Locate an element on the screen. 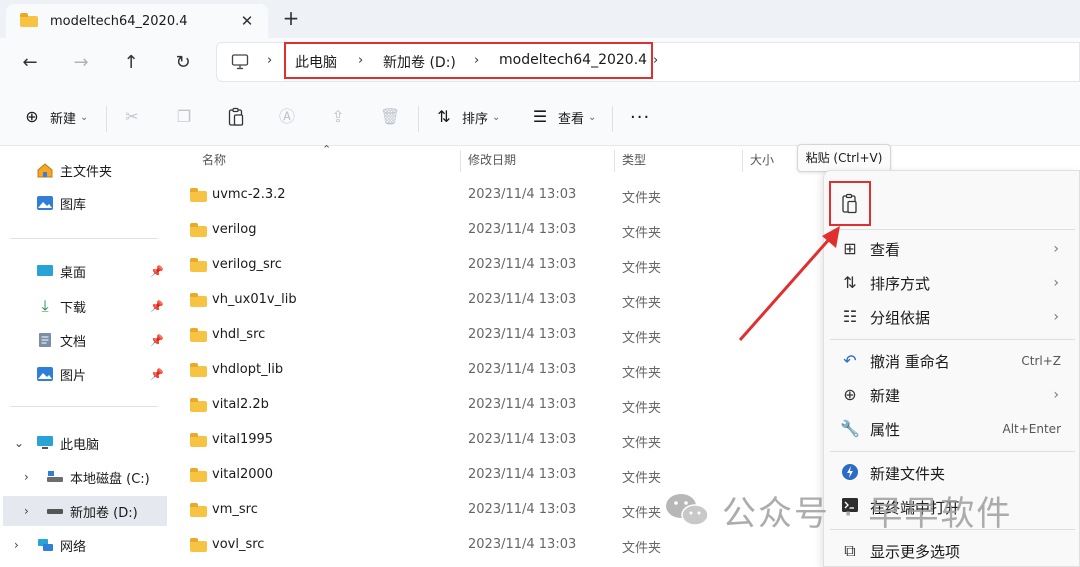  sidebar-item-pictures: 图片 📌 is located at coordinates (86, 374).